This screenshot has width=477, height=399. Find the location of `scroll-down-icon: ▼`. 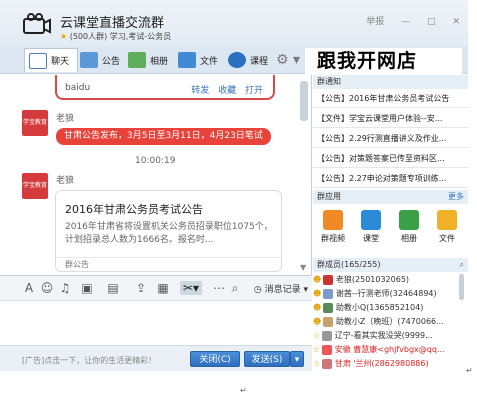

scroll-down-icon: ▼ is located at coordinates (303, 267).